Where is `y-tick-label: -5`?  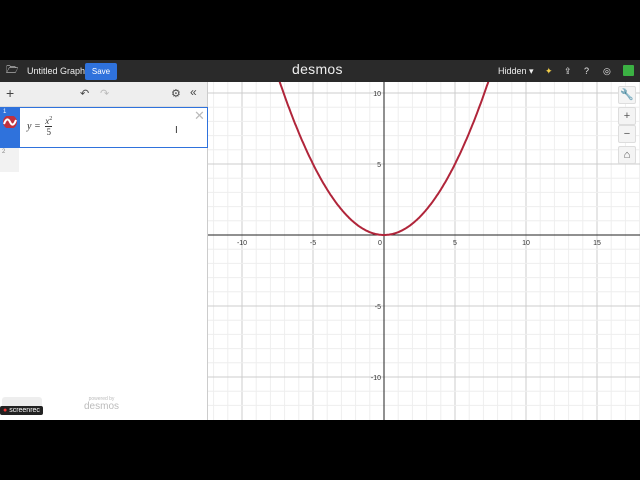
y-tick-label: -5 is located at coordinates (378, 307).